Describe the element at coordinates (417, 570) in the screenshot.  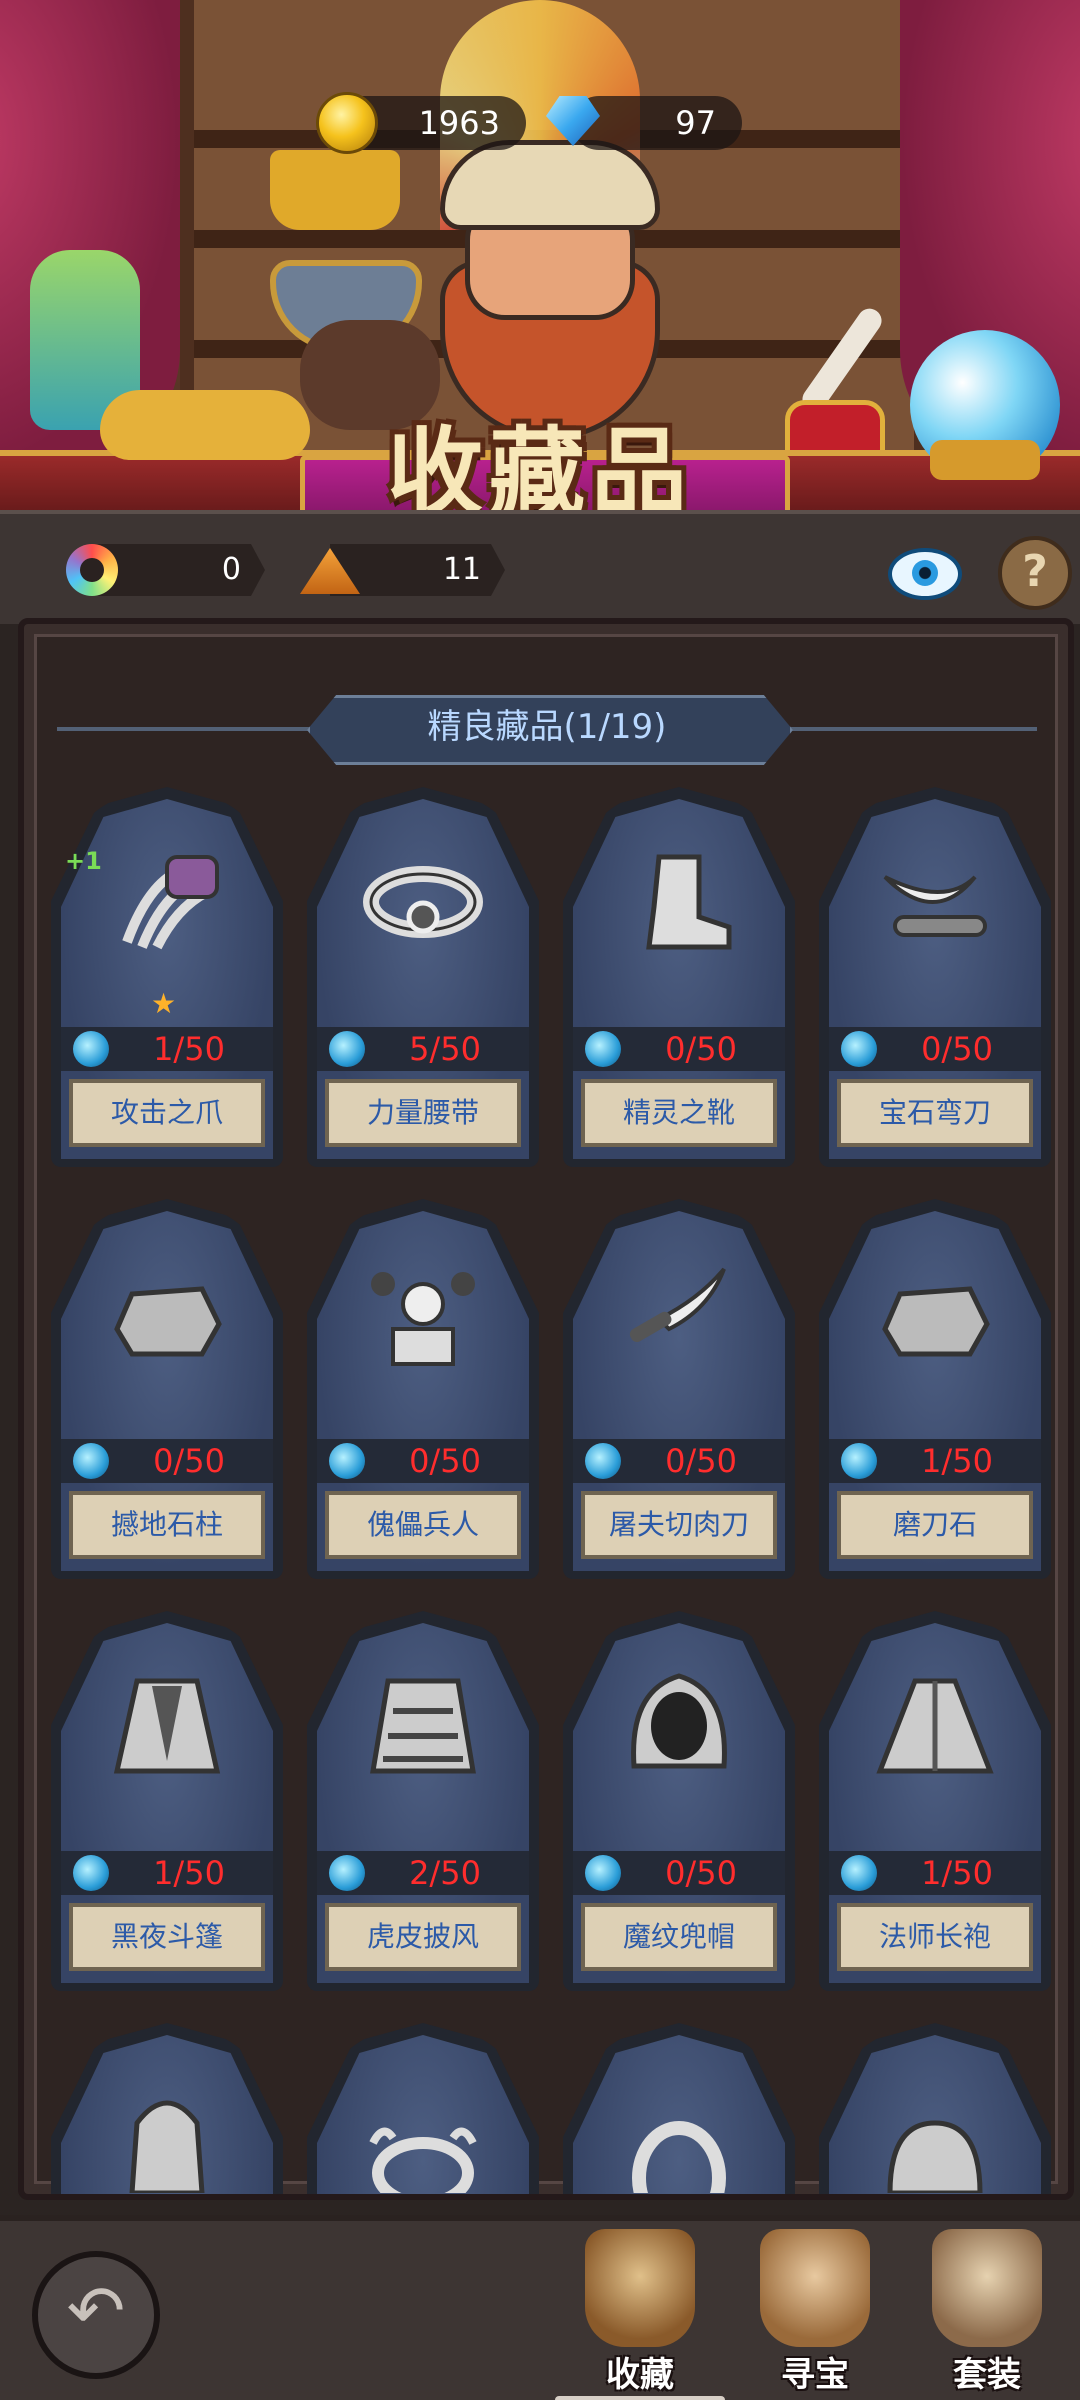
I see `sand-counter: 11` at that location.